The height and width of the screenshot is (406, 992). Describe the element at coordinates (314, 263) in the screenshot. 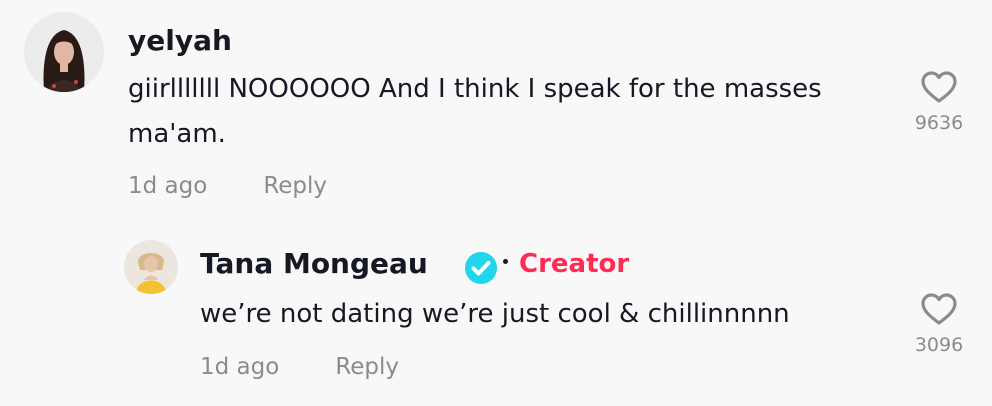

I see `comment-username: Tana Mongeau` at that location.